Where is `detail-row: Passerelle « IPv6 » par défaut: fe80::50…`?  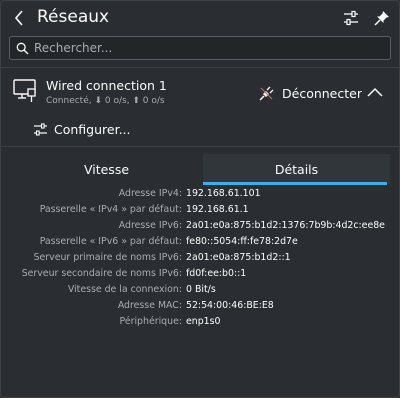 detail-row: Passerelle « IPv6 » par défaut: fe80::50… is located at coordinates (200, 243).